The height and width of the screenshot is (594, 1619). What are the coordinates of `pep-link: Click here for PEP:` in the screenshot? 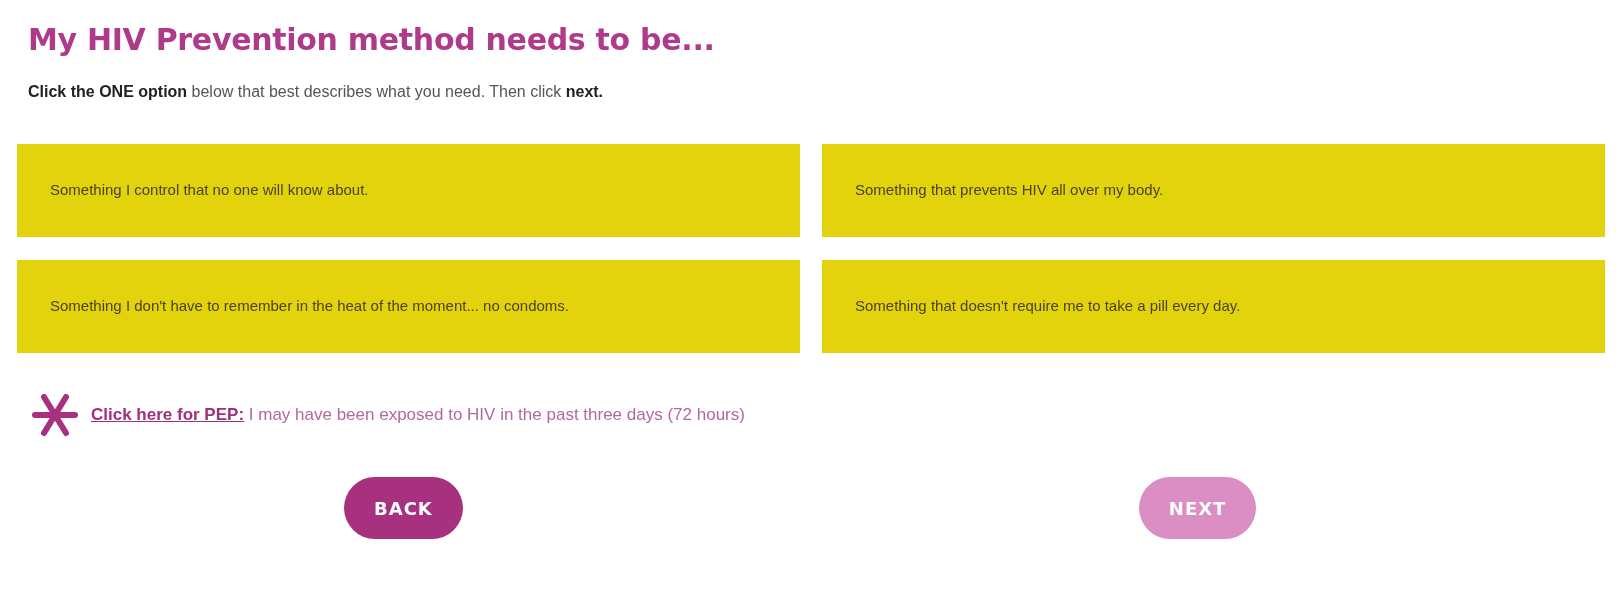 It's located at (168, 415).